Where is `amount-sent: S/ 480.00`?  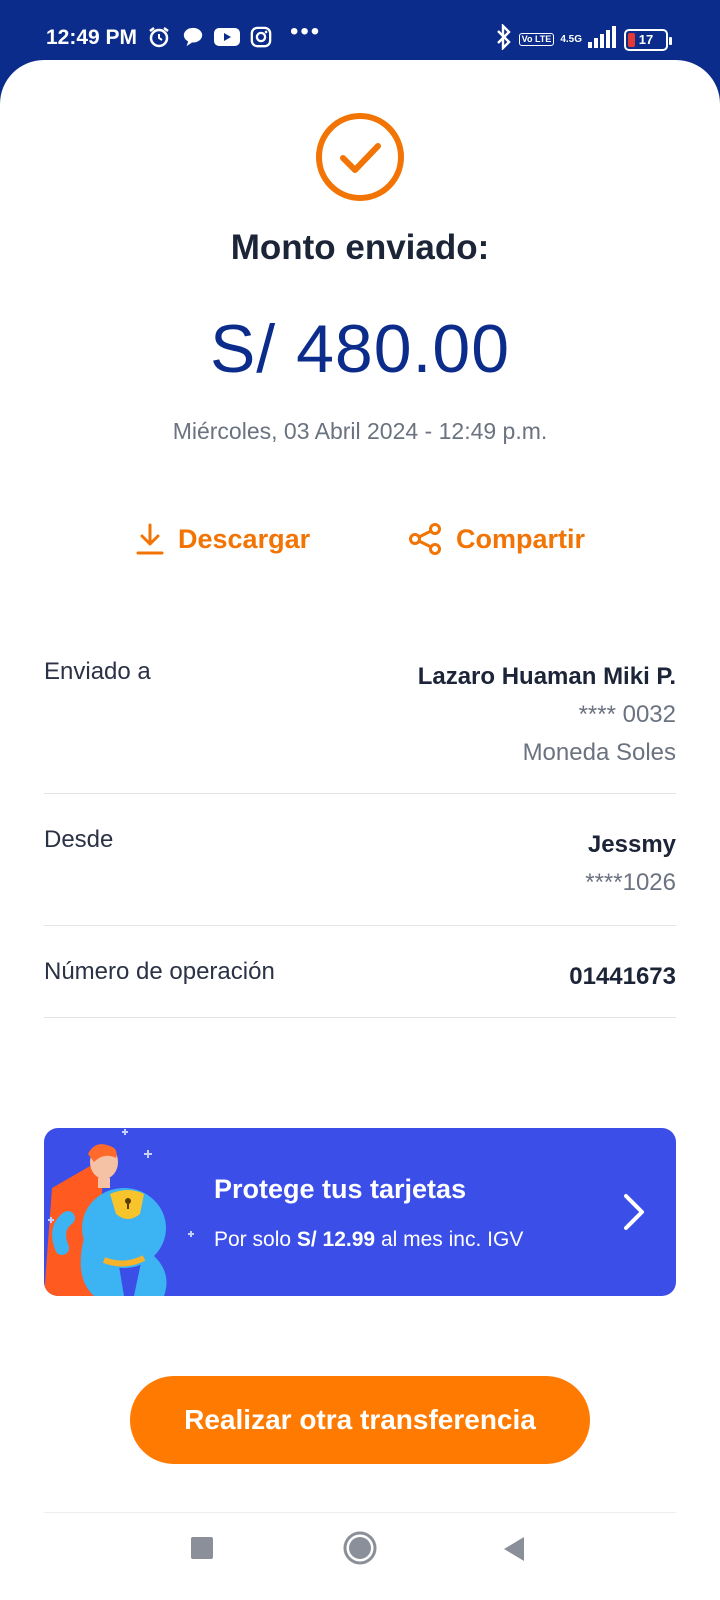 amount-sent: S/ 480.00 is located at coordinates (360, 349).